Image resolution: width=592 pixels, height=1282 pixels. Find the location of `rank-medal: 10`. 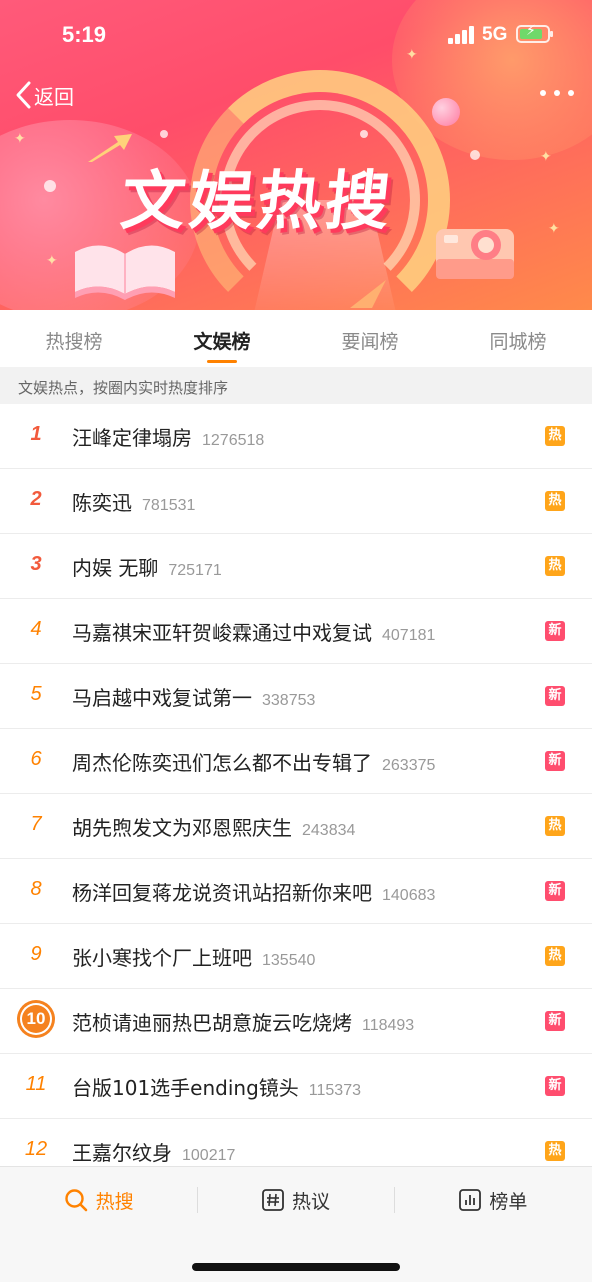

rank-medal: 10 is located at coordinates (36, 1019).